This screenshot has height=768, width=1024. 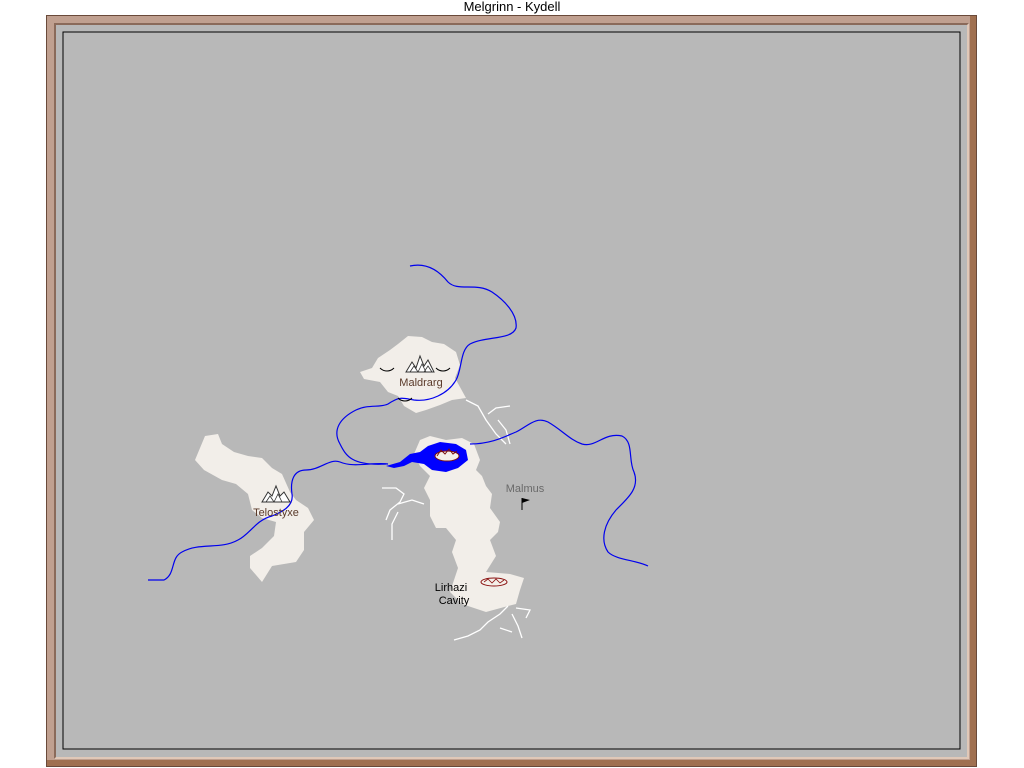 I want to click on flag-icon, so click(x=525, y=504).